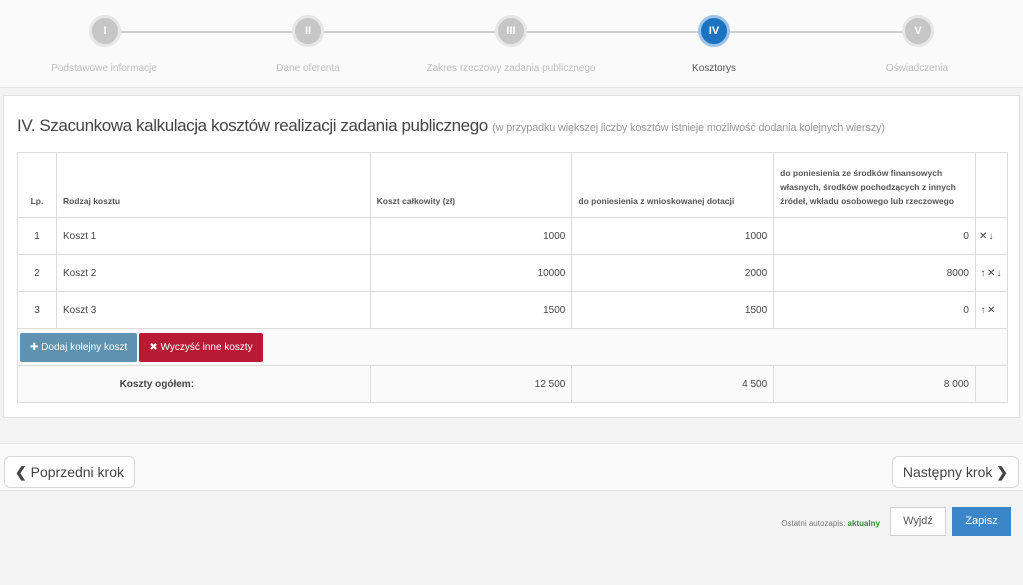 The image size is (1023, 585). What do you see at coordinates (37, 310) in the screenshot?
I see `row-lp: 3` at bounding box center [37, 310].